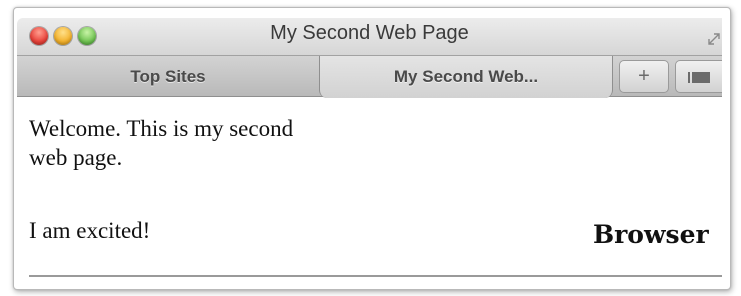 The height and width of the screenshot is (296, 741). I want to click on browser-caption: Browser, so click(651, 234).